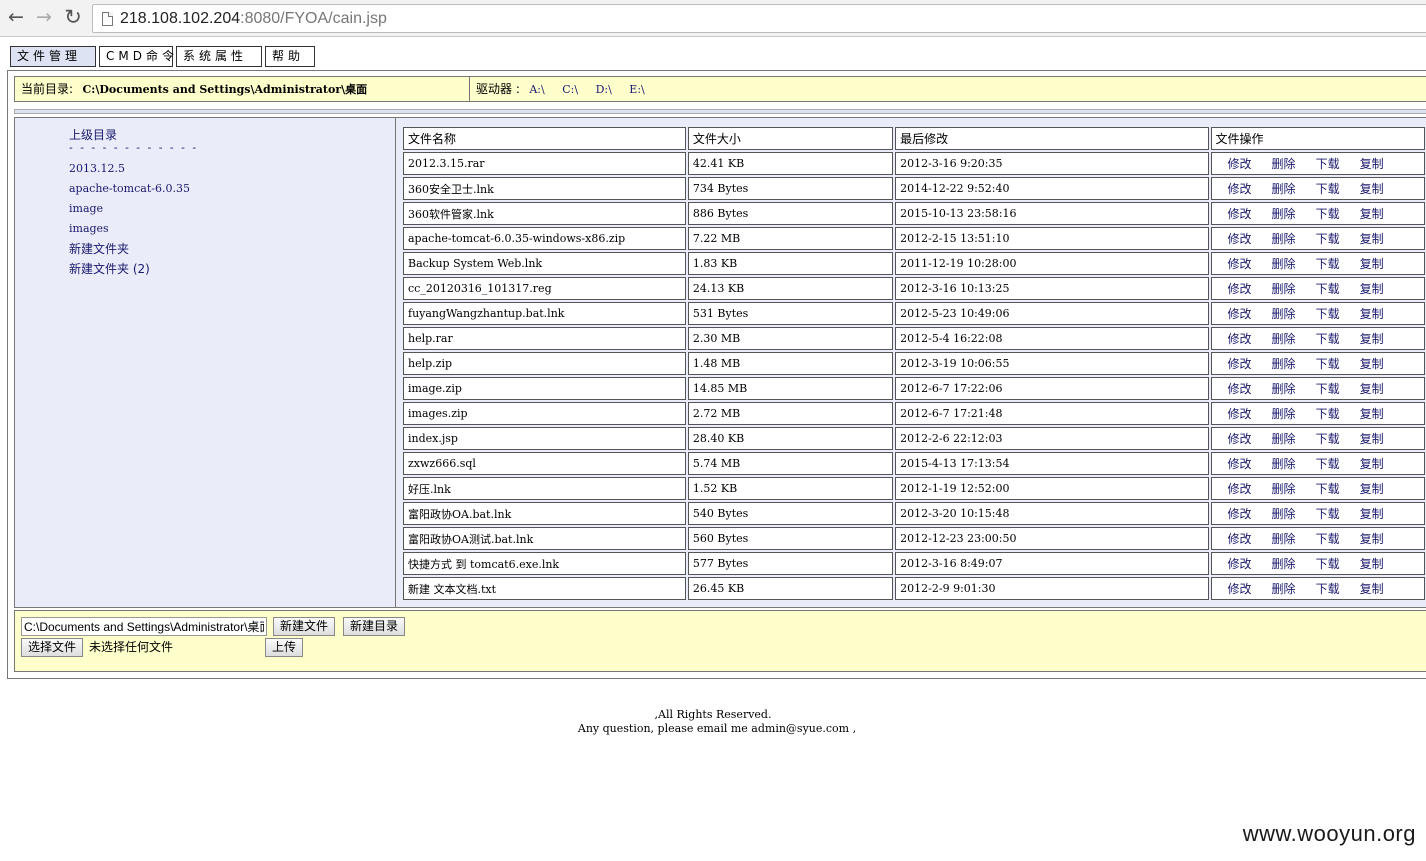  What do you see at coordinates (99, 248) in the screenshot?
I see `dir-link: 新建文件夹` at bounding box center [99, 248].